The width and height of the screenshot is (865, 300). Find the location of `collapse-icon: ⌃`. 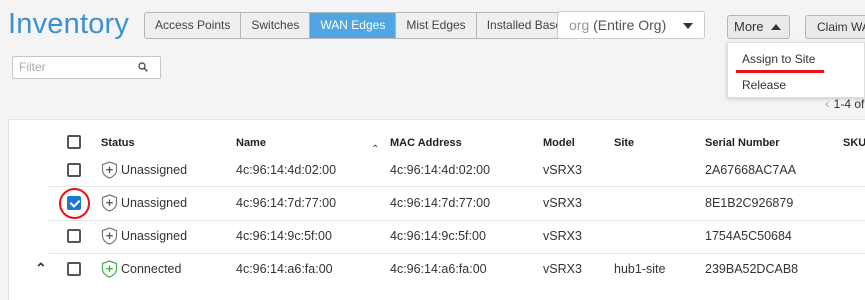

collapse-icon: ⌃ is located at coordinates (41, 268).